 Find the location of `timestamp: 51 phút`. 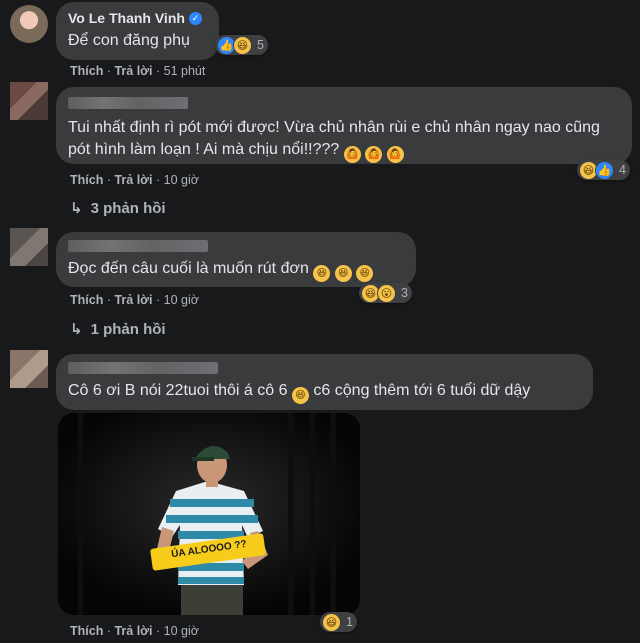

timestamp: 51 phút is located at coordinates (185, 71).